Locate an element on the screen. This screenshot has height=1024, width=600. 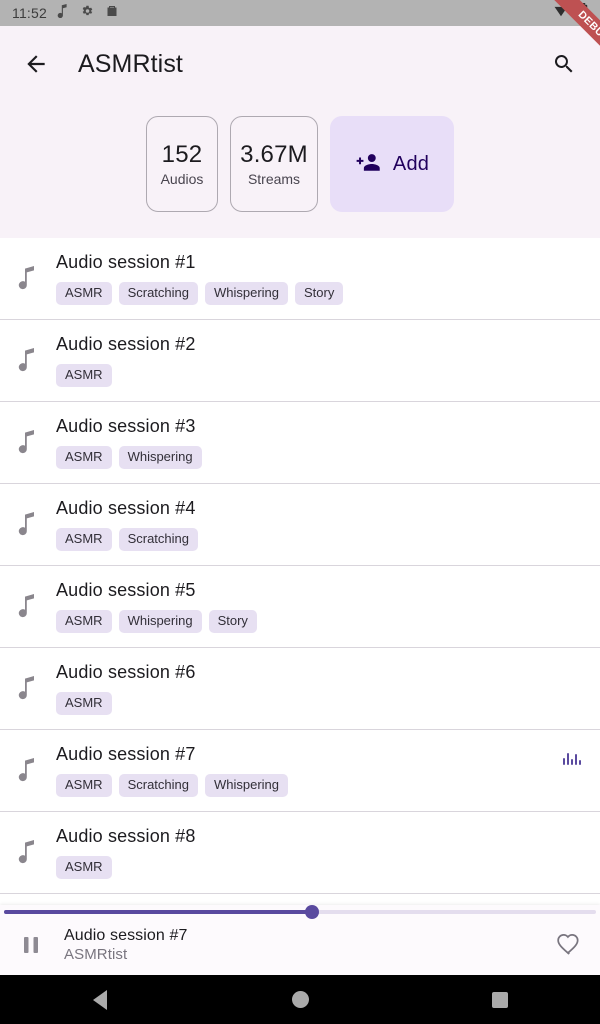
list-item: Audio session #2 ASMR is located at coordinates (300, 361).